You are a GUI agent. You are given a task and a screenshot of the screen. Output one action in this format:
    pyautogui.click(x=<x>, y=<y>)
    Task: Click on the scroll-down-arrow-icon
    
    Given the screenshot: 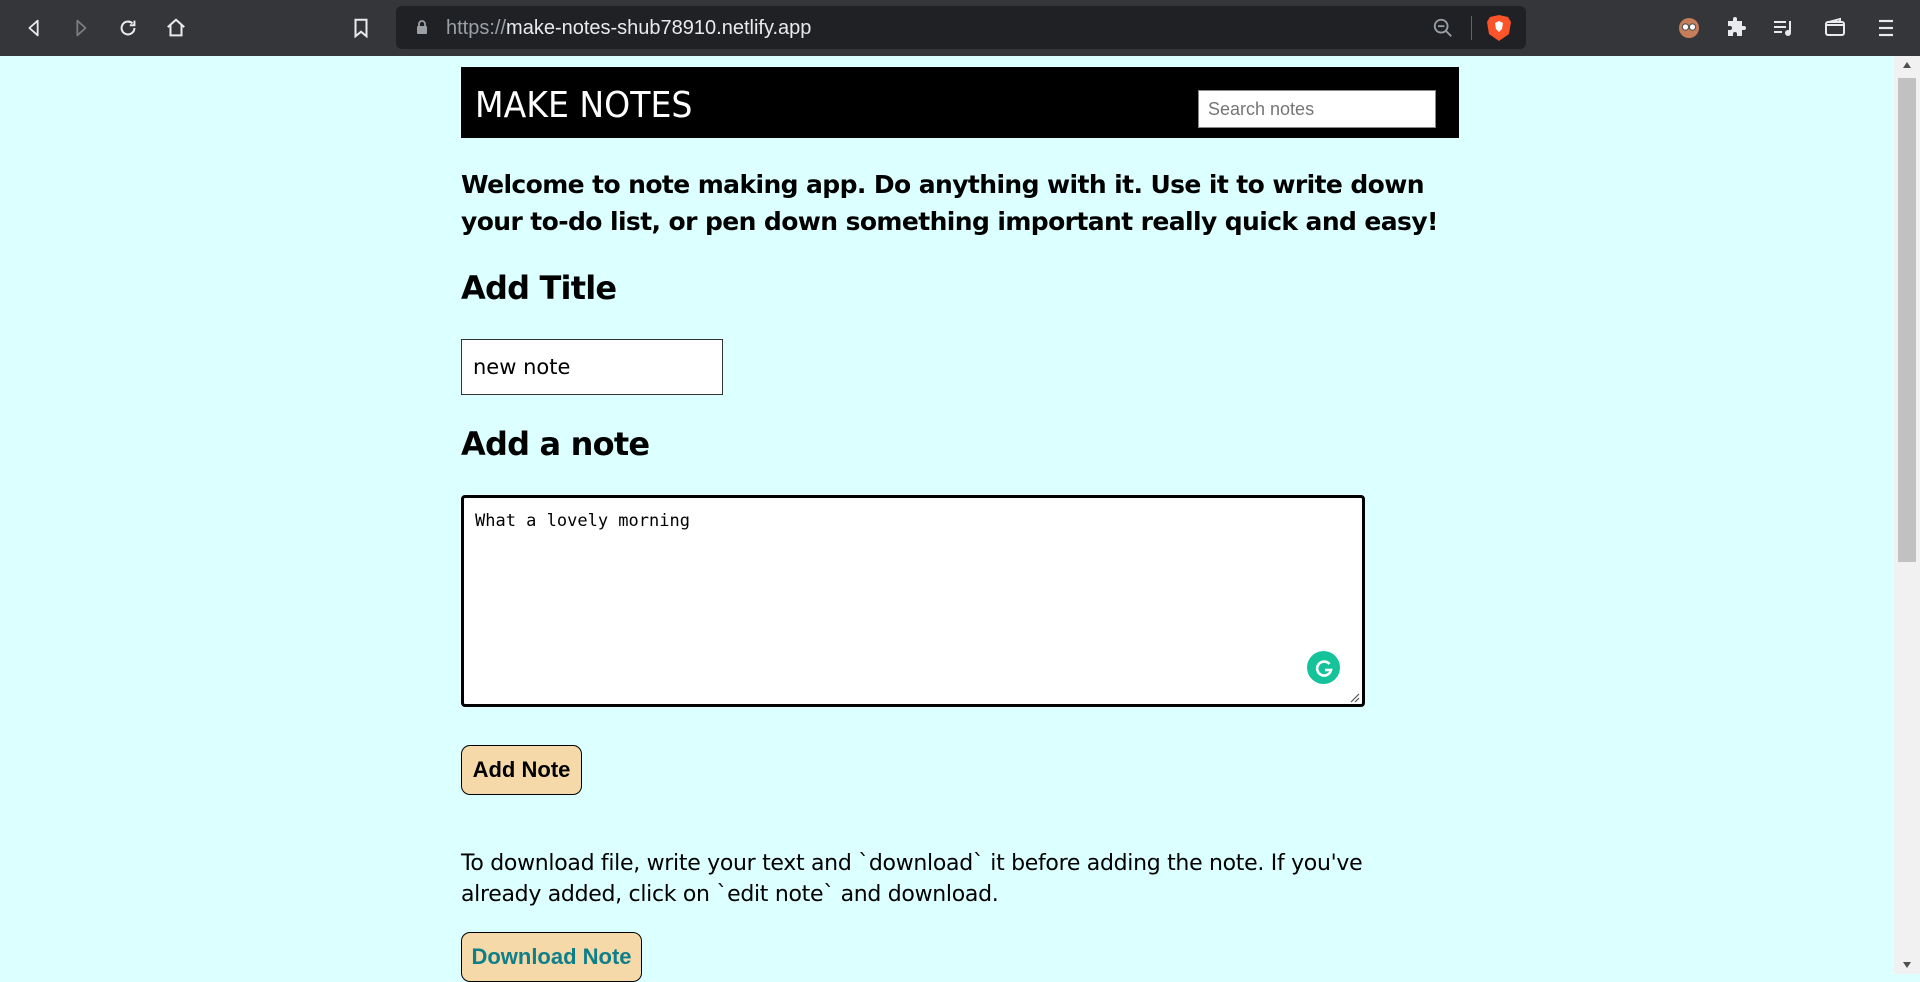 What is the action you would take?
    pyautogui.click(x=1907, y=965)
    